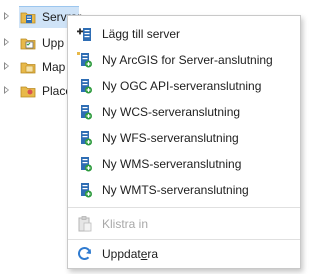 The image size is (320, 274). What do you see at coordinates (84, 253) in the screenshot?
I see `refresh-icon` at bounding box center [84, 253].